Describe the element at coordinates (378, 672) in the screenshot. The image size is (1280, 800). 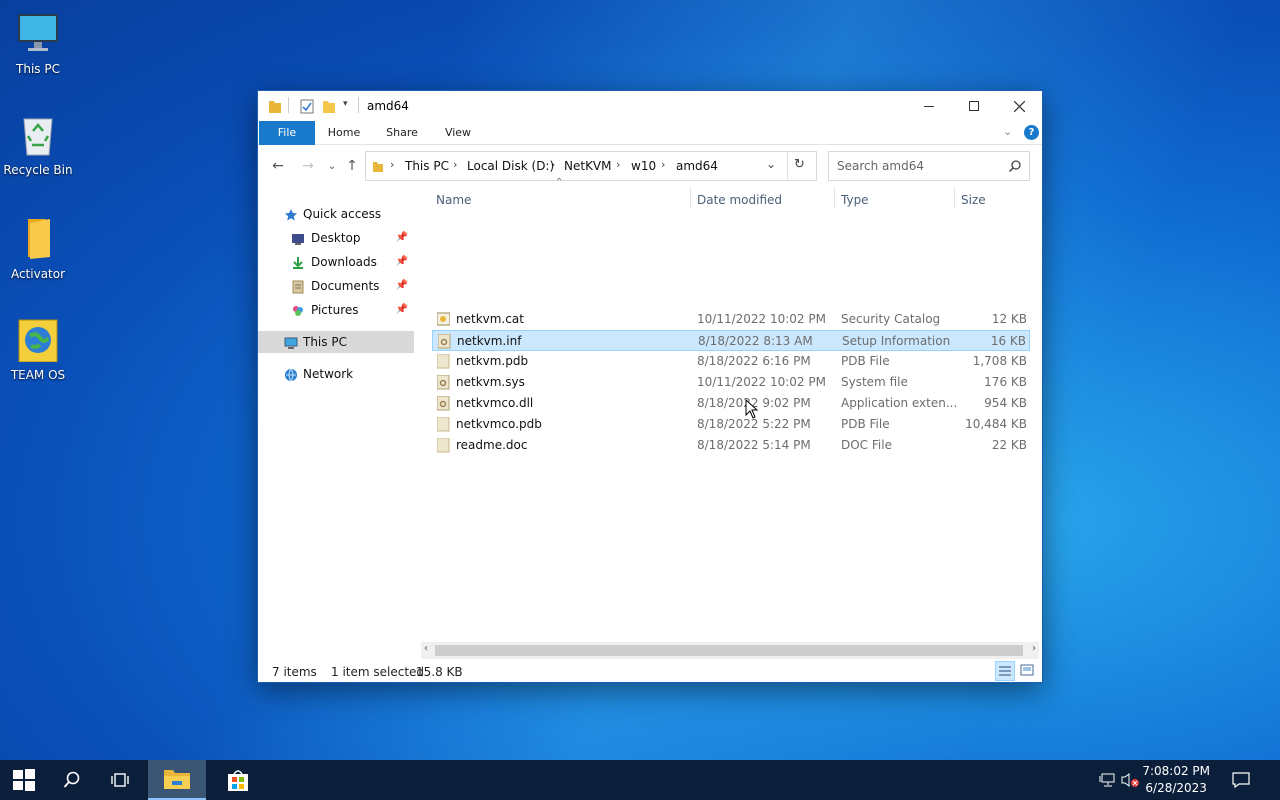
I see `selection-count: 1 item selected` at that location.